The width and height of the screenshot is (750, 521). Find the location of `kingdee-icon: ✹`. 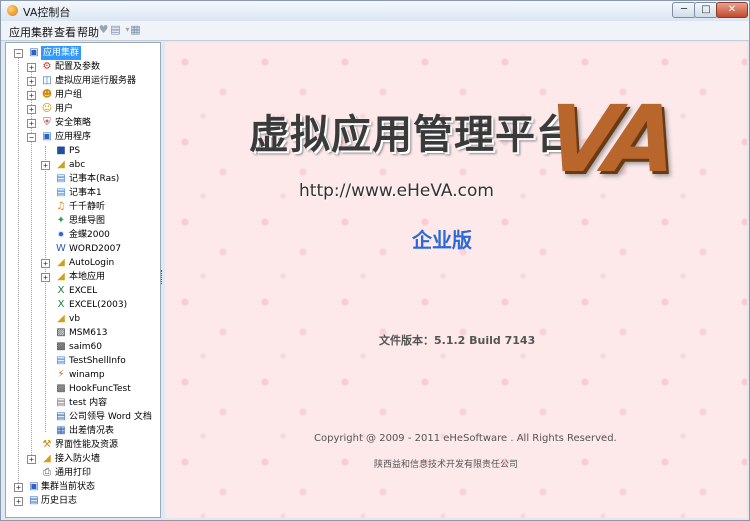

kingdee-icon: ✹ is located at coordinates (61, 234).